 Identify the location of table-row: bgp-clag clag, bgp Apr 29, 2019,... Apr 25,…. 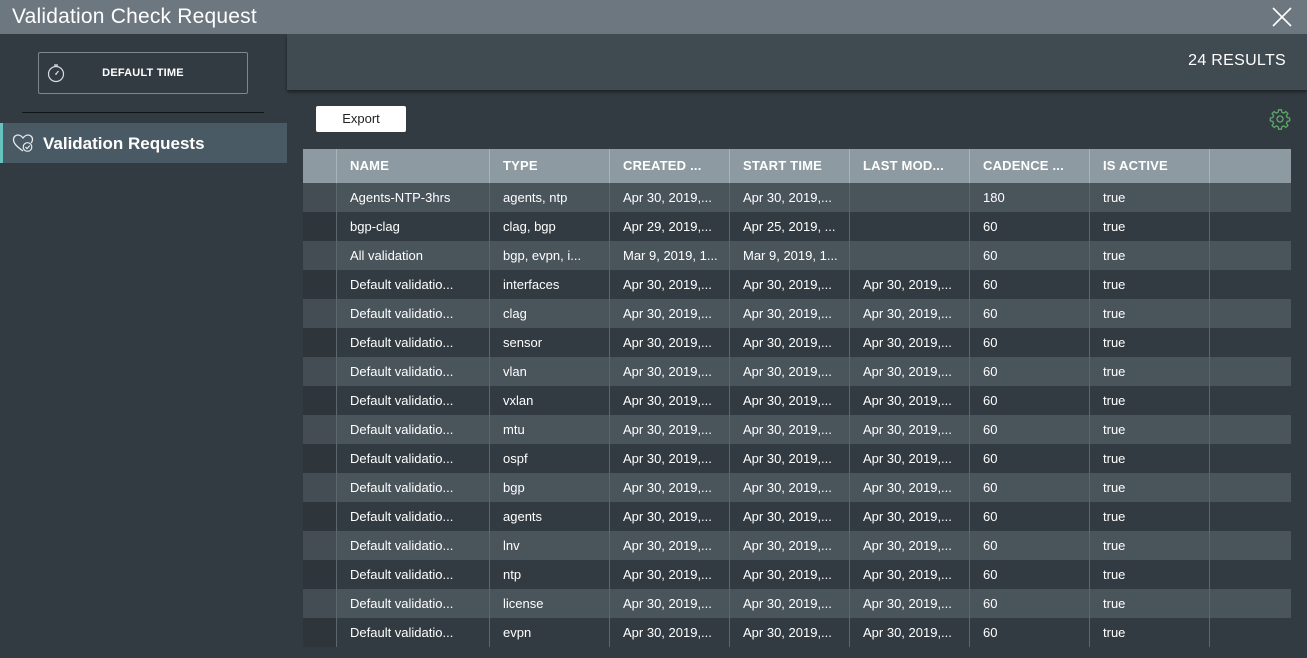
(797, 226).